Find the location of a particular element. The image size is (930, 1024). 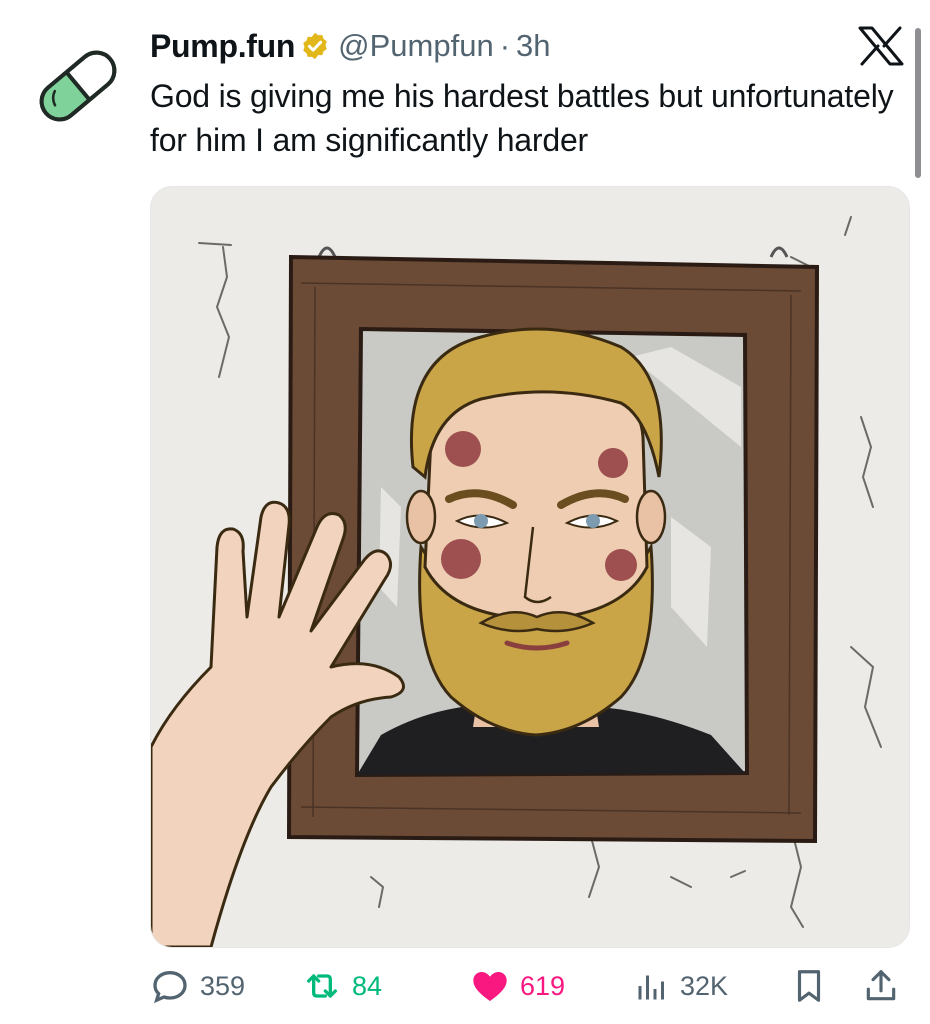

bookmark-button is located at coordinates (809, 986).